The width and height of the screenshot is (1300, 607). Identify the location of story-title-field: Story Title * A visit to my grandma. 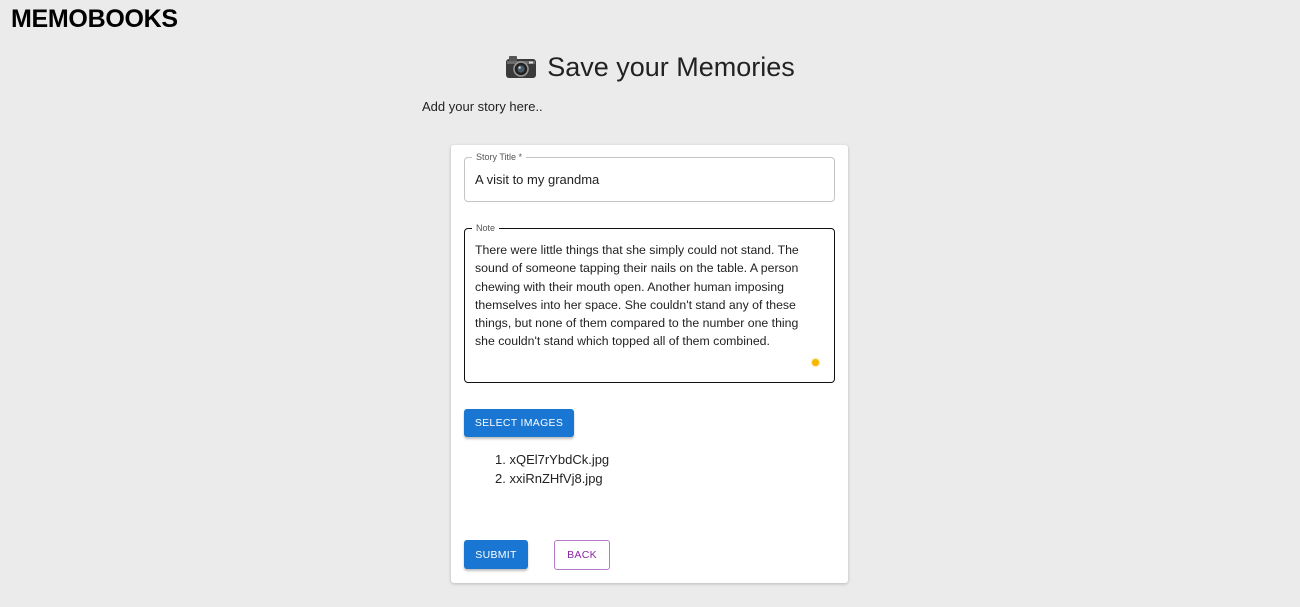
(649, 176).